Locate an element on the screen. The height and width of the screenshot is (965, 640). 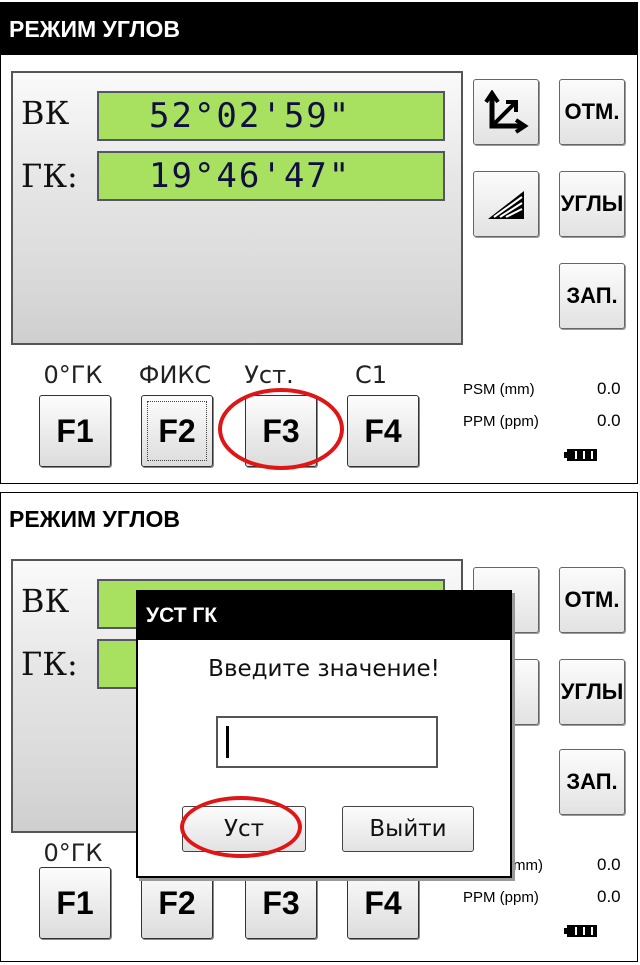
f3-button: F3 is located at coordinates (281, 431).